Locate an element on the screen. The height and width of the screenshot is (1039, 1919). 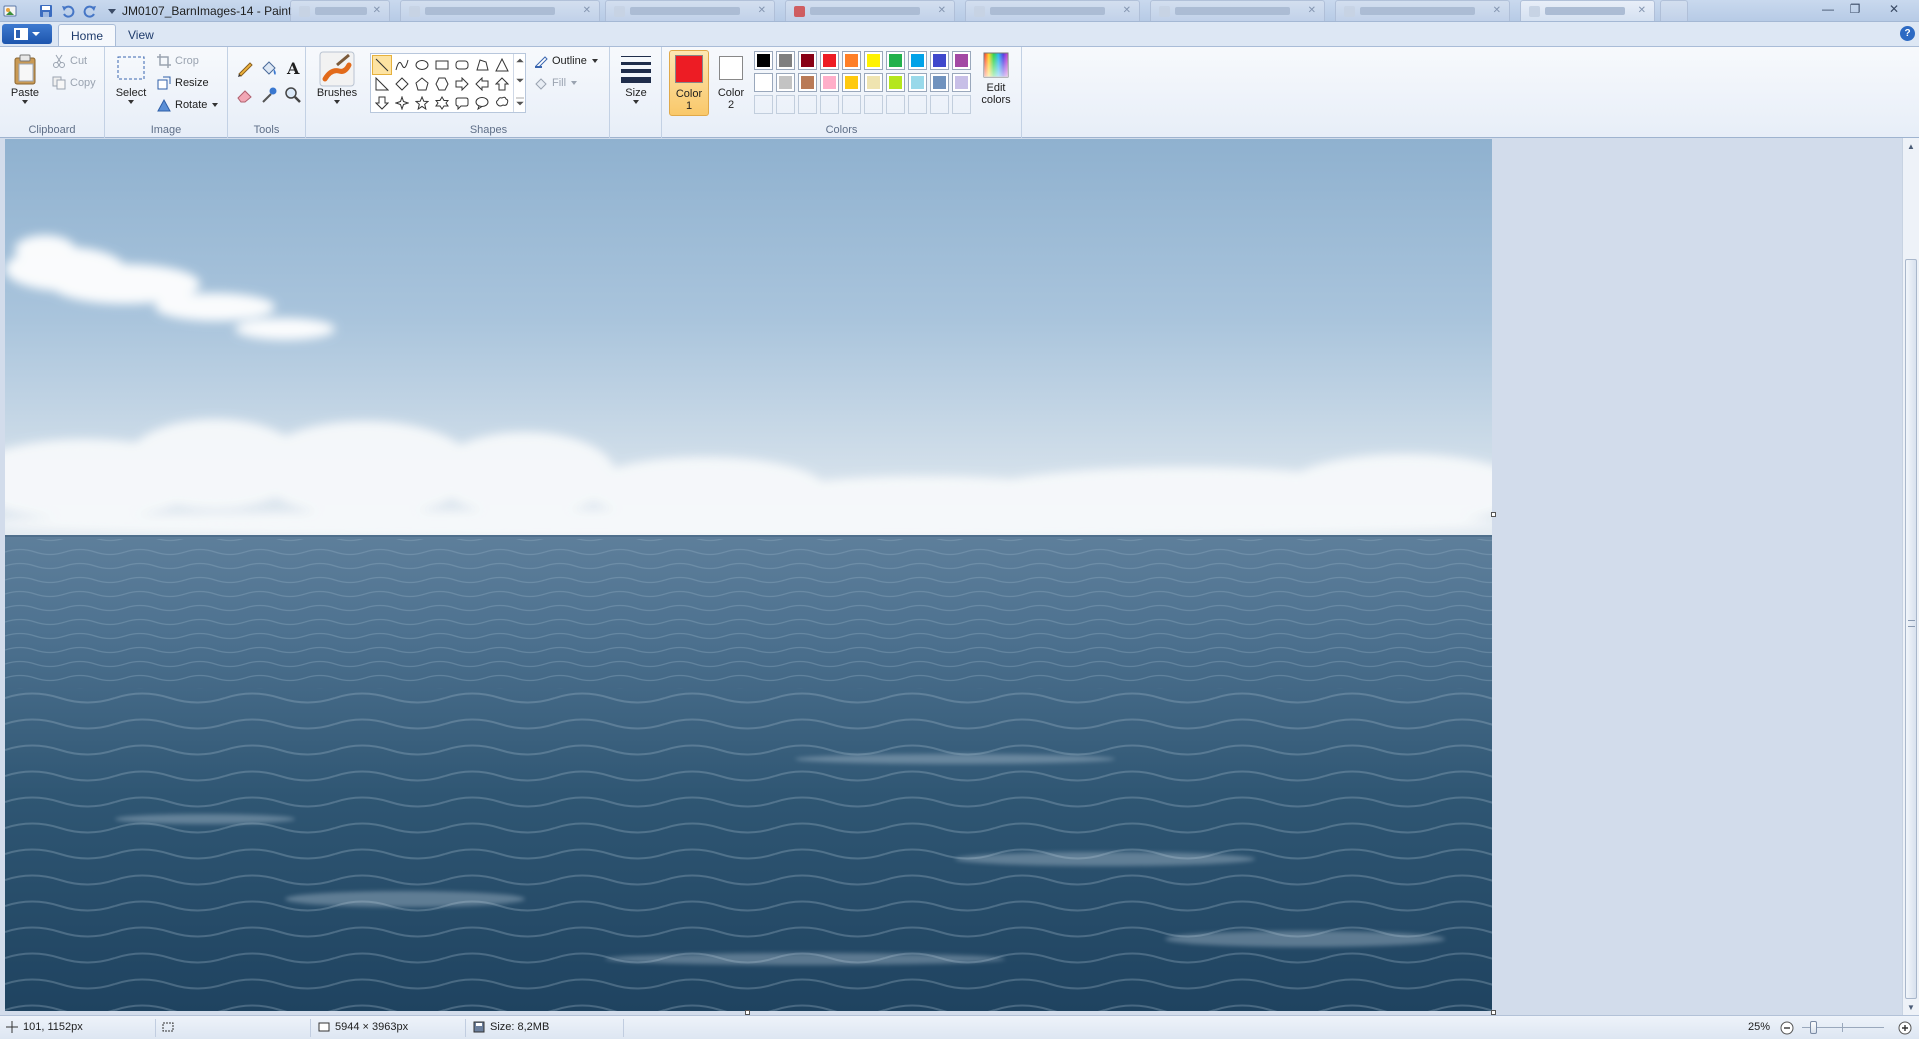
right-arrow-shape is located at coordinates (462, 84).